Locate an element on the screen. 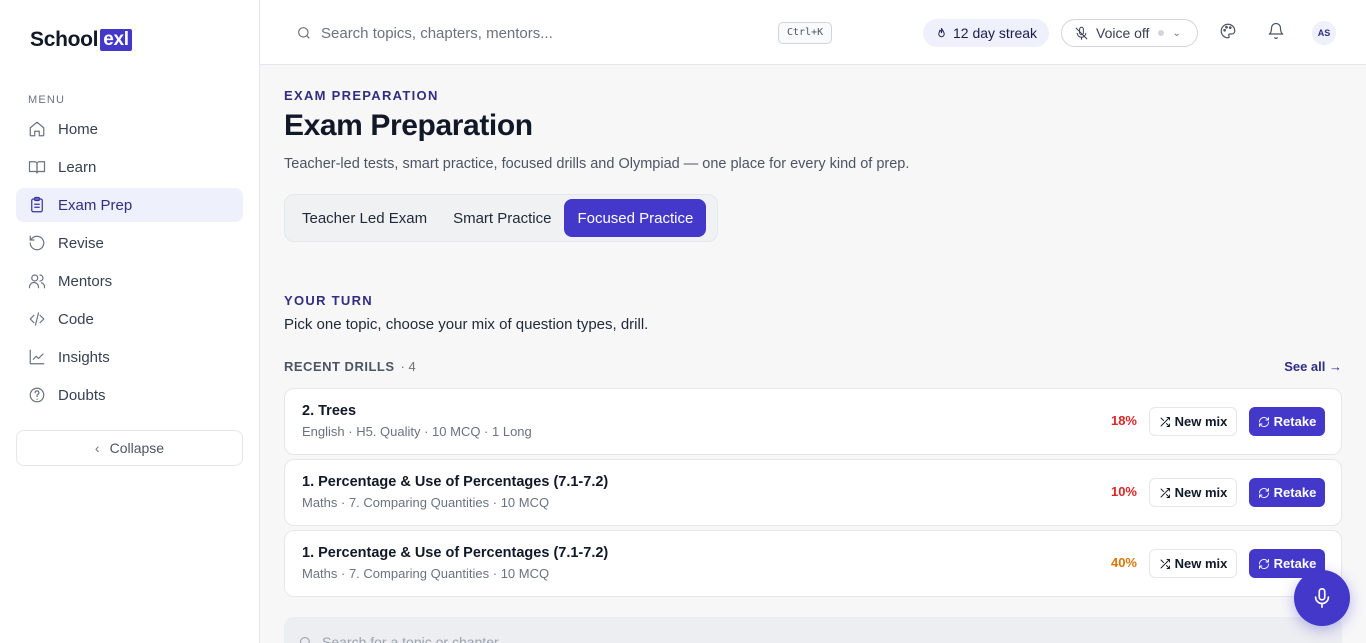 This screenshot has height=643, width=1366. tab-teacher-led-exam: Teacher Led Exam is located at coordinates (364, 218).